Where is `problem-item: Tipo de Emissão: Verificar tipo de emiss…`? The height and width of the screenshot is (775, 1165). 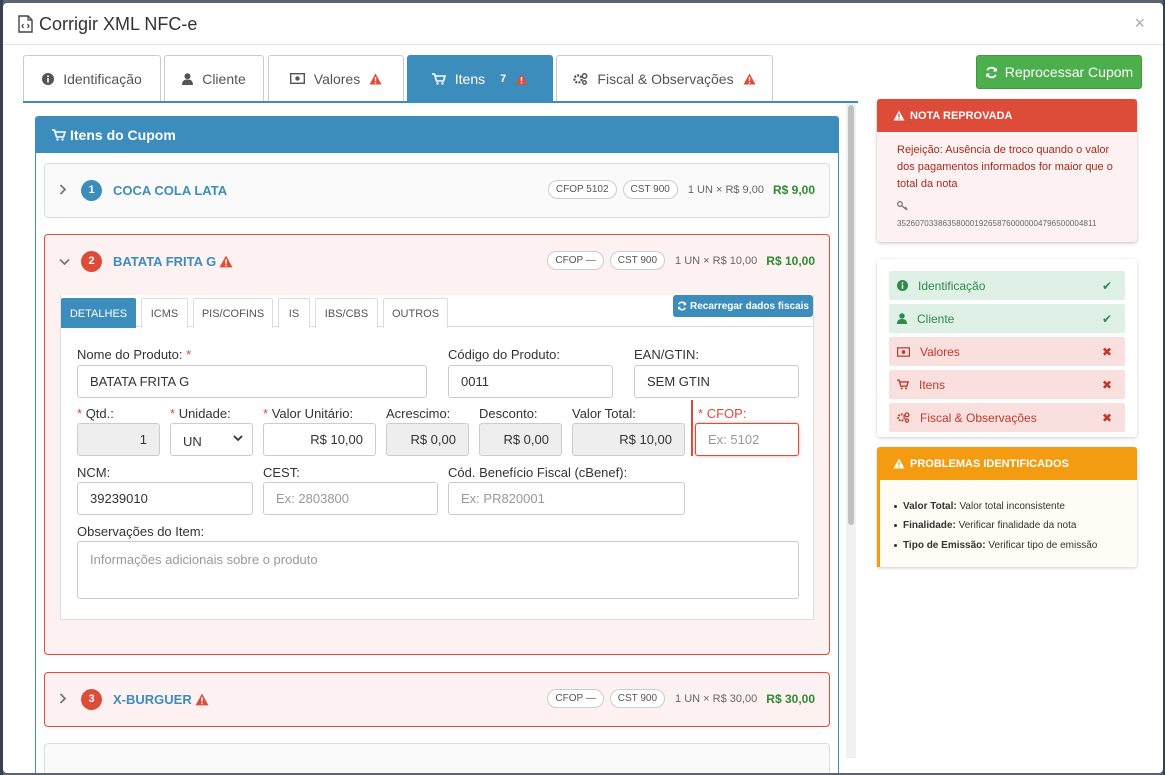 problem-item: Tipo de Emissão: Verificar tipo de emiss… is located at coordinates (995, 545).